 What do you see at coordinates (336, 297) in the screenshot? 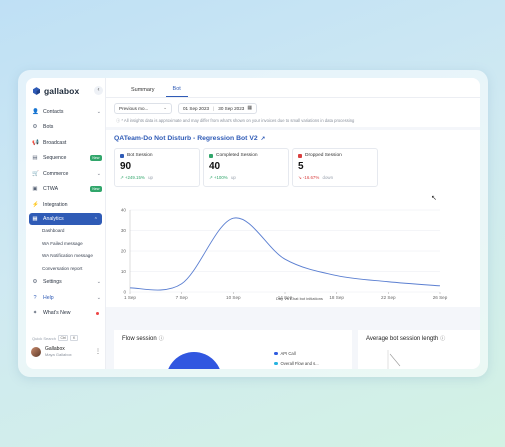
I see `x-tick-label: 18 Sep` at bounding box center [336, 297].